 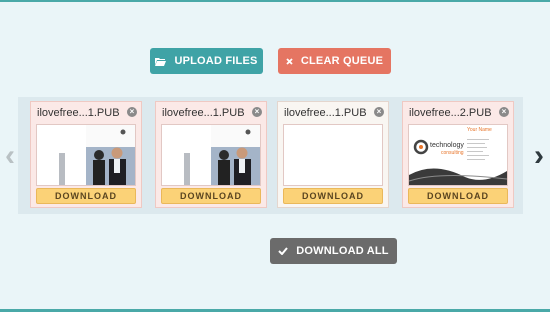 What do you see at coordinates (539, 156) in the screenshot?
I see `next-arrow-icon: ›` at bounding box center [539, 156].